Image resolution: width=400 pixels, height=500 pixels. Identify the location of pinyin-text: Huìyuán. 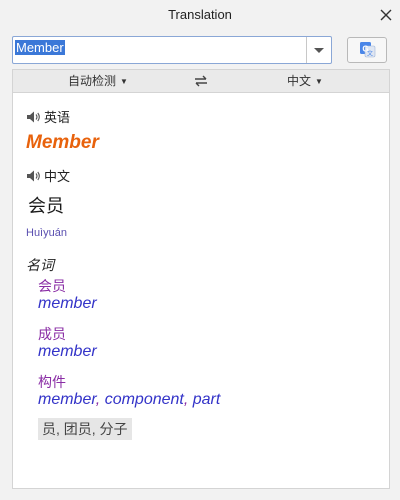
(46, 233).